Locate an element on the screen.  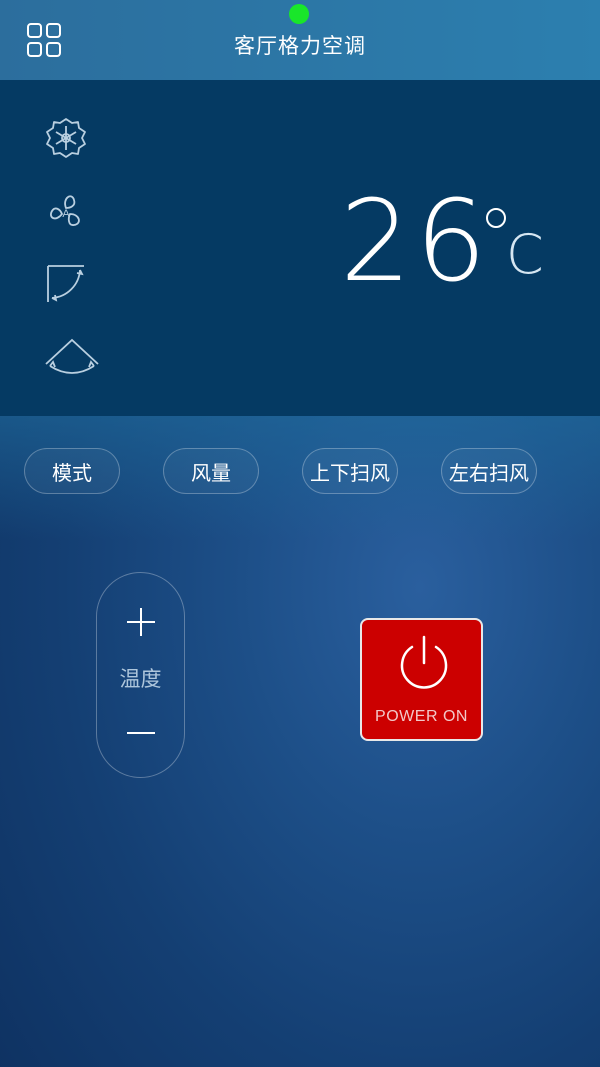
temp-increase-button is located at coordinates (140, 623).